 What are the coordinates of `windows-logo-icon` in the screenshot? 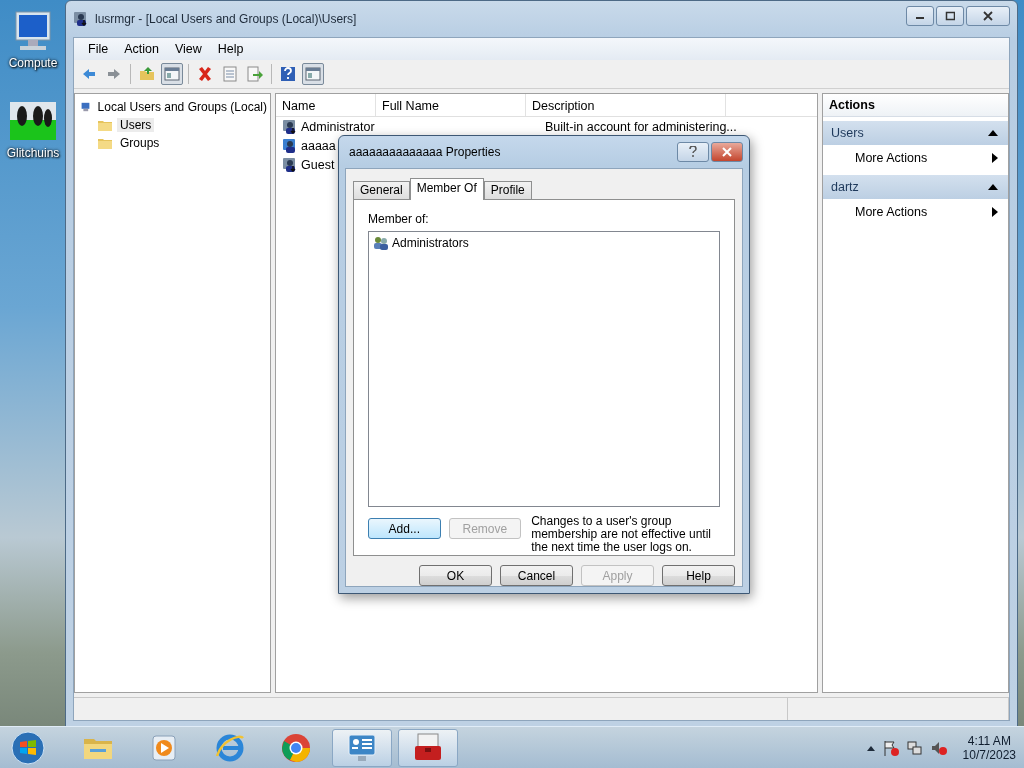 It's located at (28, 747).